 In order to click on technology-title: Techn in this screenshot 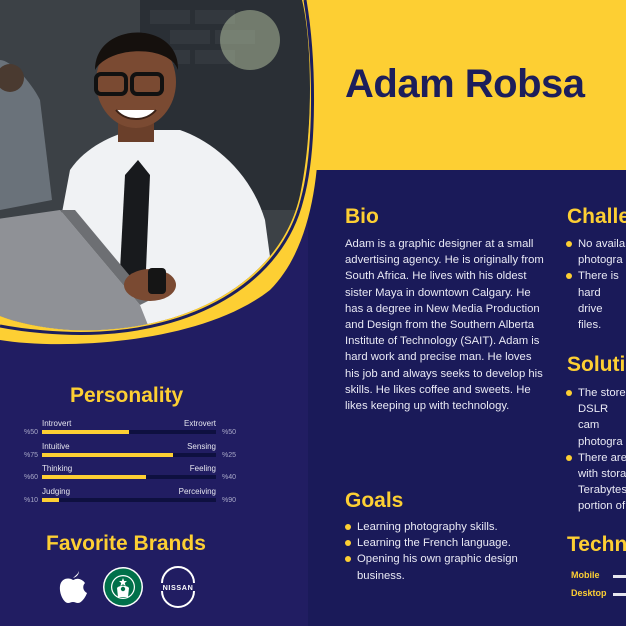, I will do `click(596, 544)`.